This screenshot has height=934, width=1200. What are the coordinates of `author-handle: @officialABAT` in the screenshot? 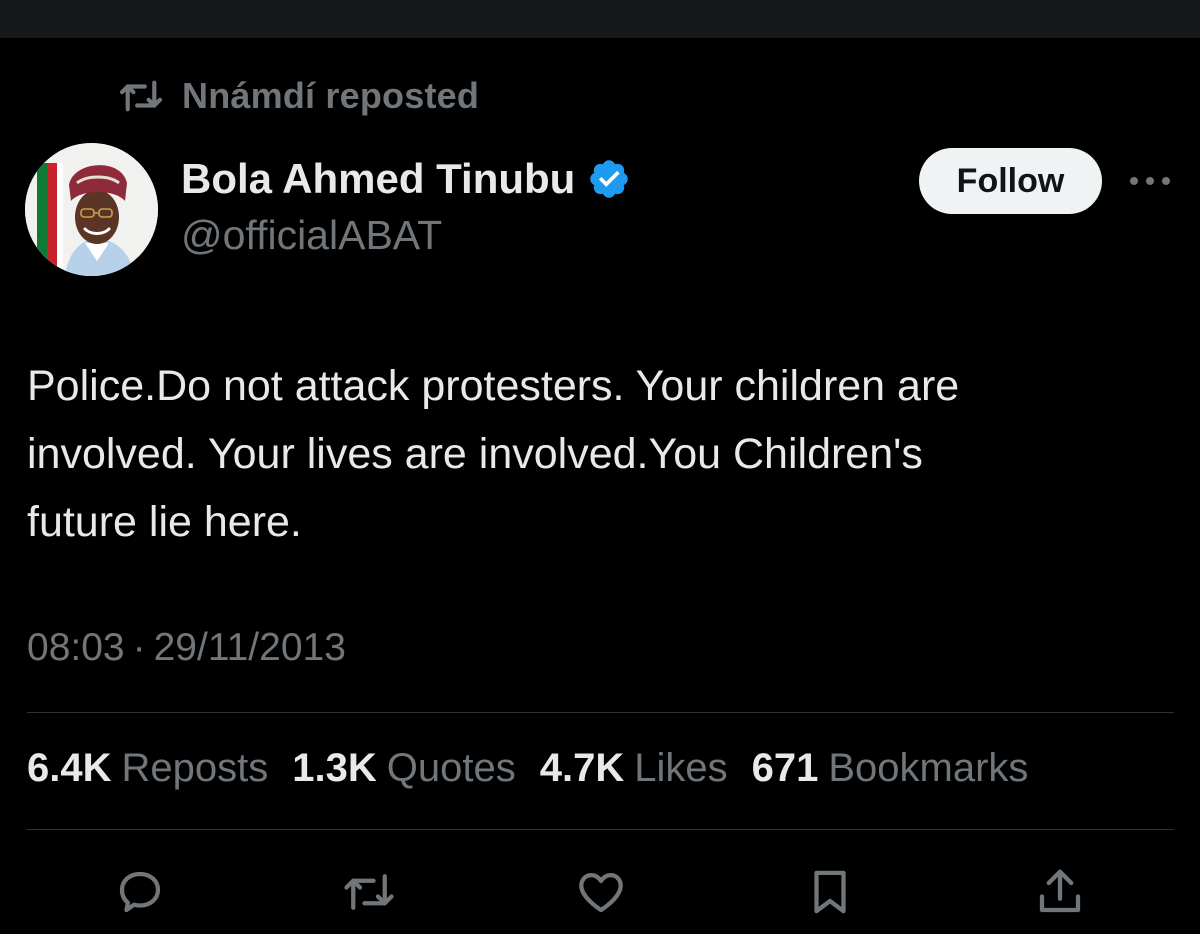 It's located at (311, 235).